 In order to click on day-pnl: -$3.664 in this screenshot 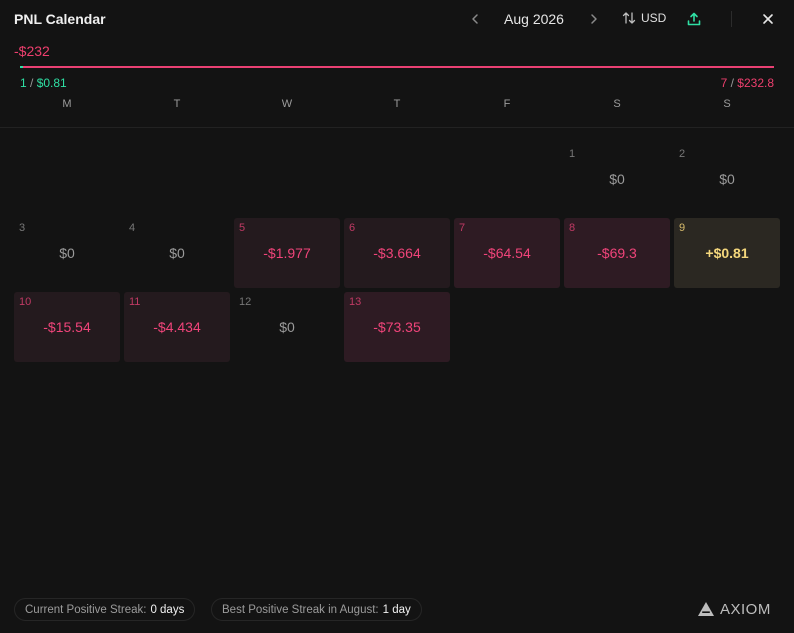, I will do `click(397, 253)`.